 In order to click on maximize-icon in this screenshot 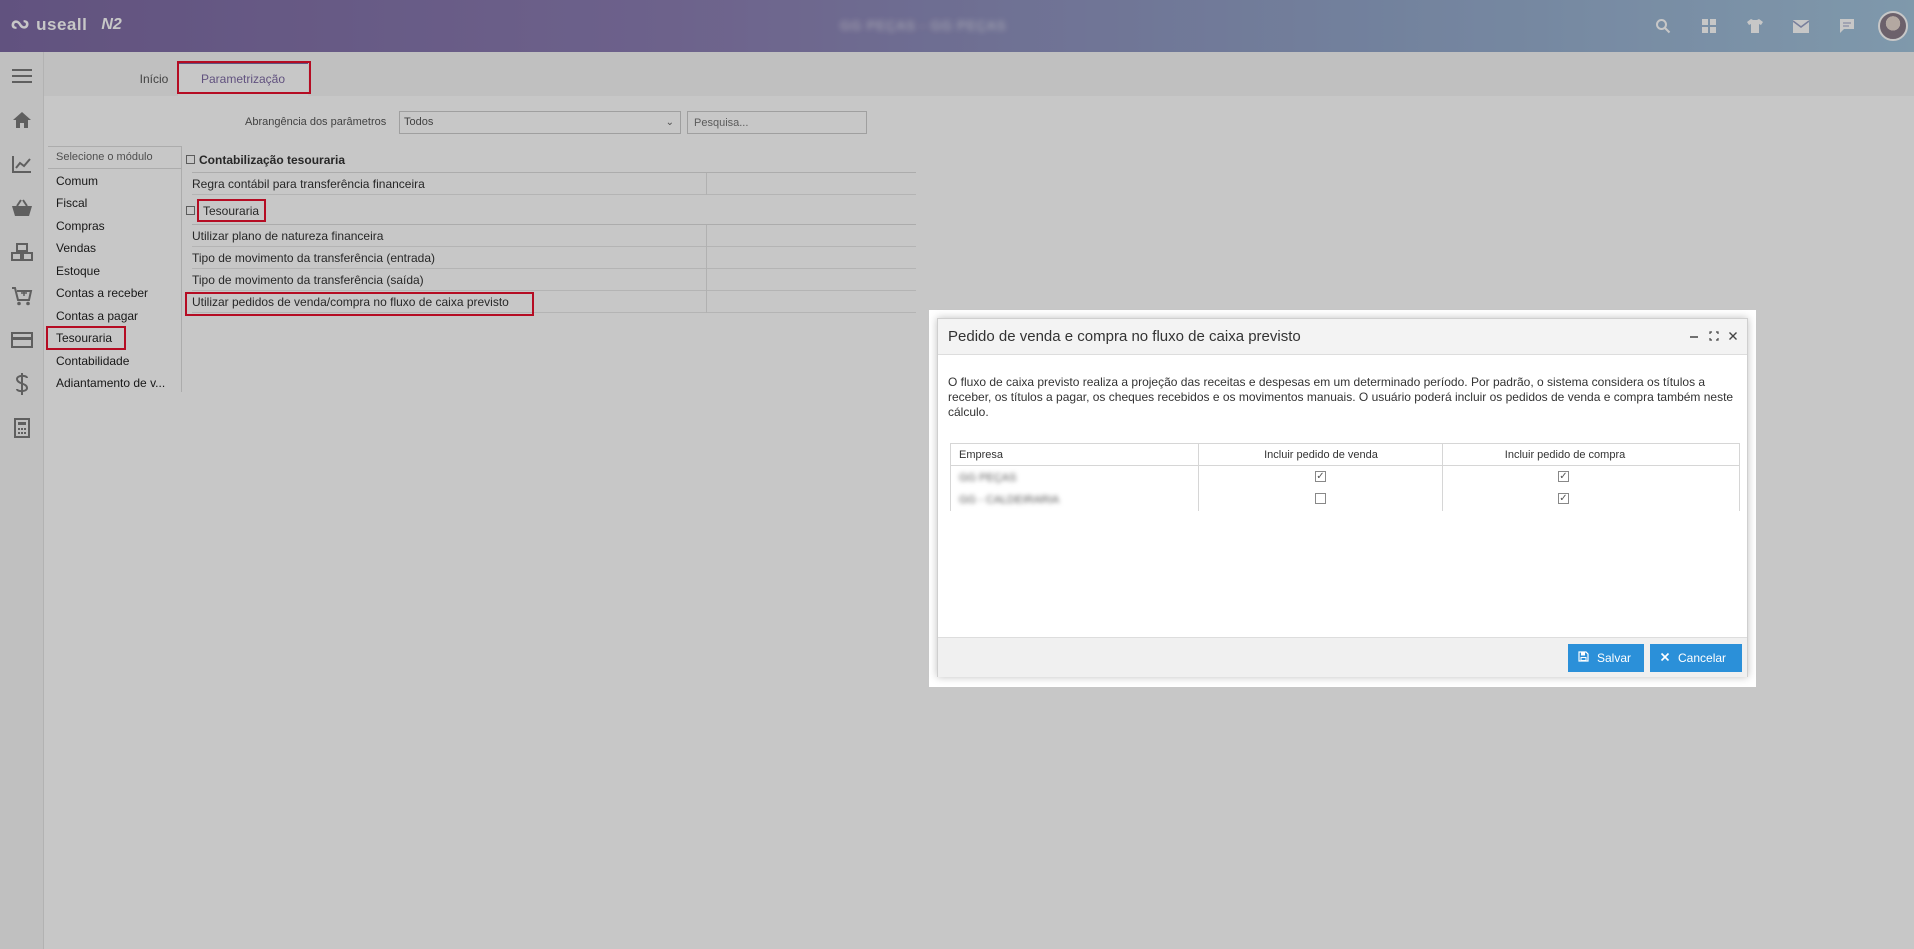, I will do `click(1714, 336)`.